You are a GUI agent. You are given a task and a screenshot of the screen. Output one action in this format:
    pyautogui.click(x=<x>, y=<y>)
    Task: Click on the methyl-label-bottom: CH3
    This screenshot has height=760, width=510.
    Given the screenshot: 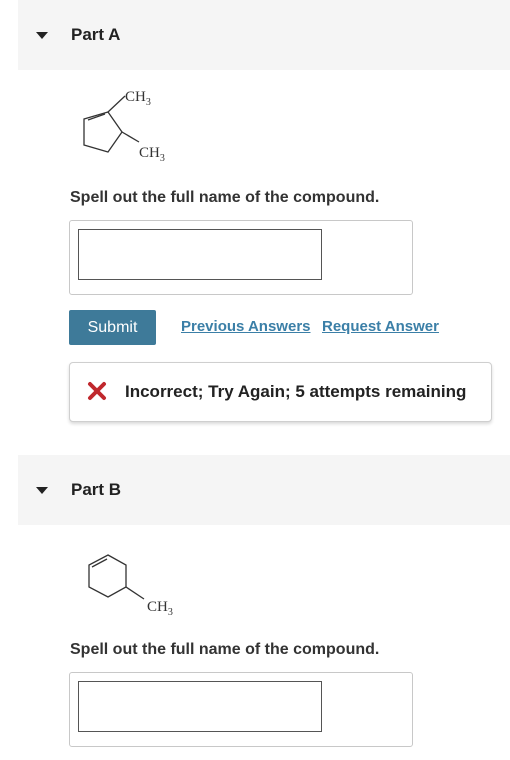 What is the action you would take?
    pyautogui.click(x=152, y=154)
    